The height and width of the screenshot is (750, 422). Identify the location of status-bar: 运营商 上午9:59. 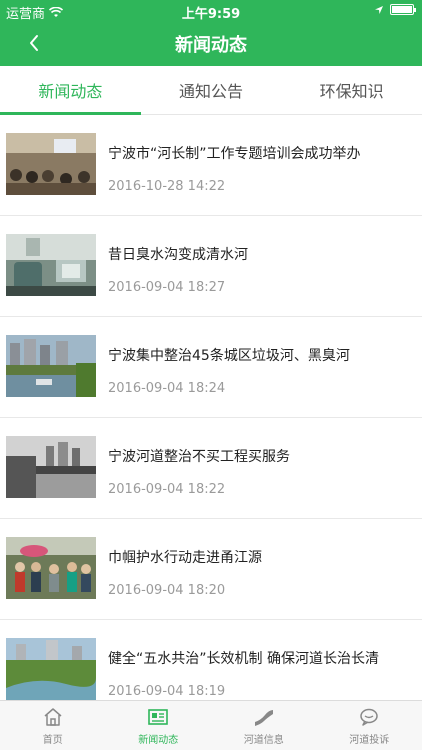
(211, 11).